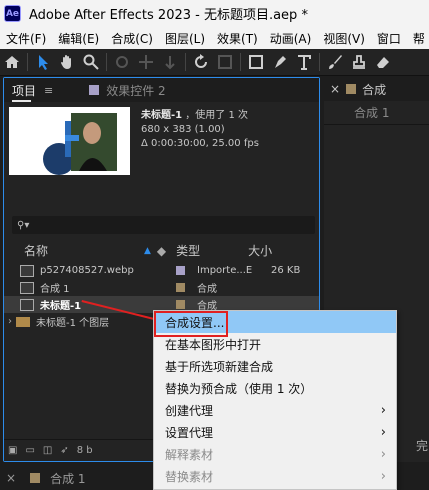 This screenshot has height=490, width=429. What do you see at coordinates (389, 38) in the screenshot?
I see `menu-window: 窗口` at bounding box center [389, 38].